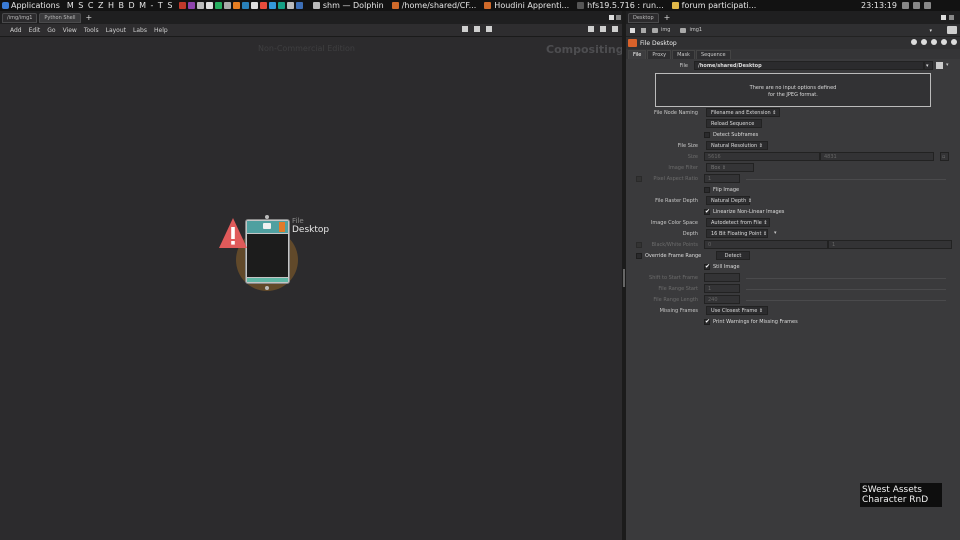  Describe the element at coordinates (465, 29) in the screenshot. I see `wrench-icon` at that location.